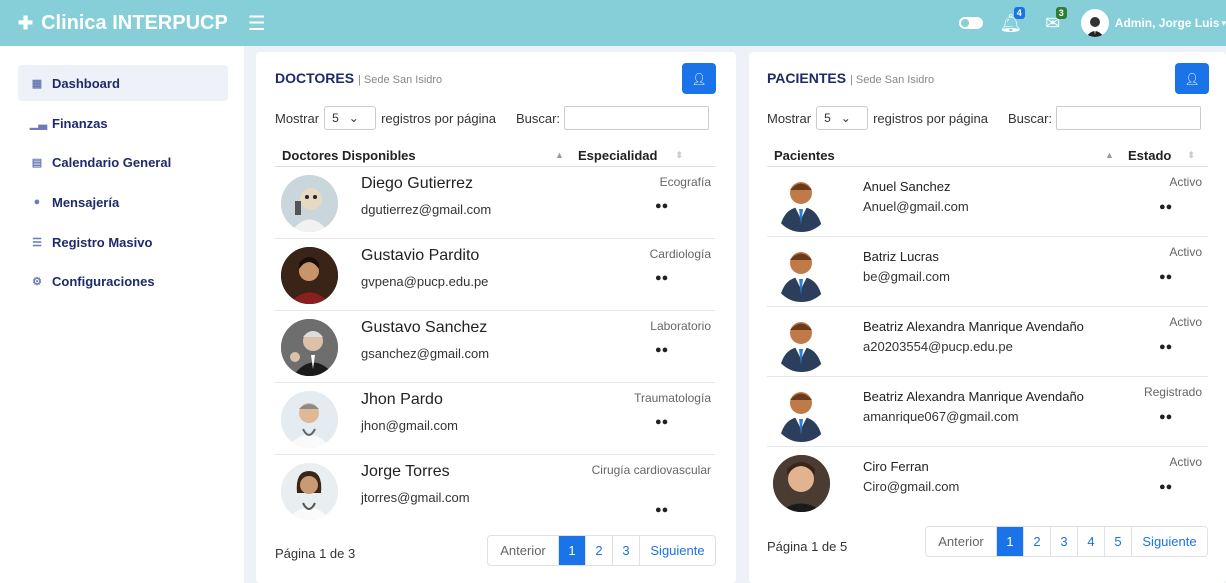  What do you see at coordinates (907, 186) in the screenshot?
I see `patient-name: Anuel Sanchez` at bounding box center [907, 186].